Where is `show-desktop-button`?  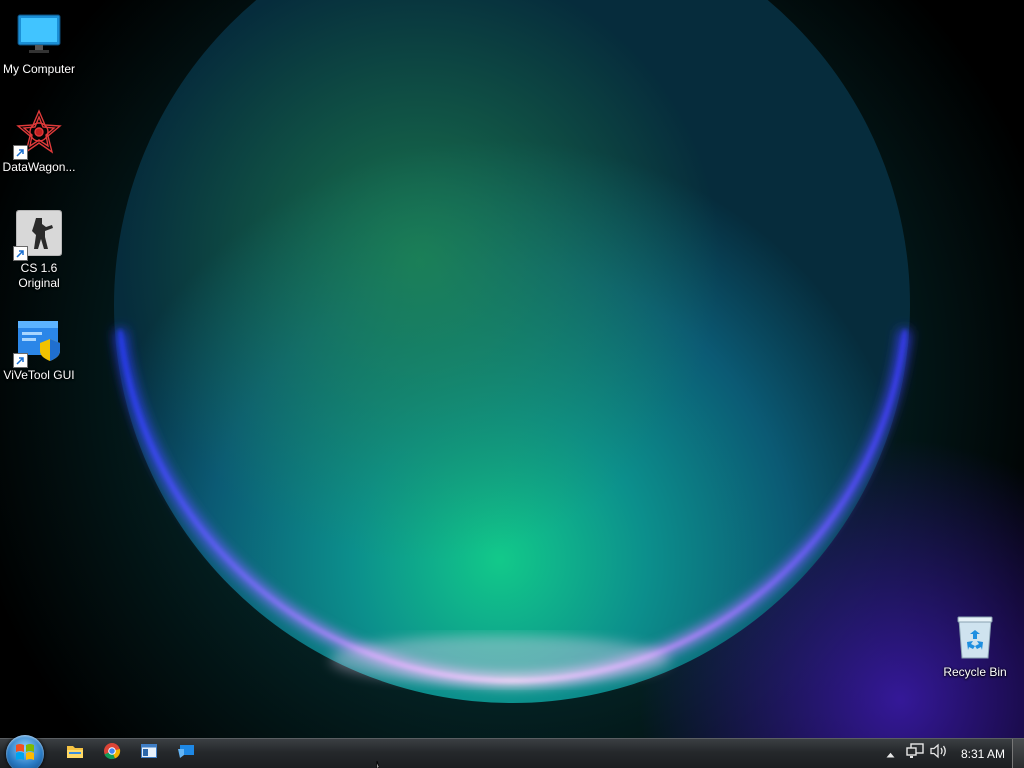 show-desktop-button is located at coordinates (1018, 753).